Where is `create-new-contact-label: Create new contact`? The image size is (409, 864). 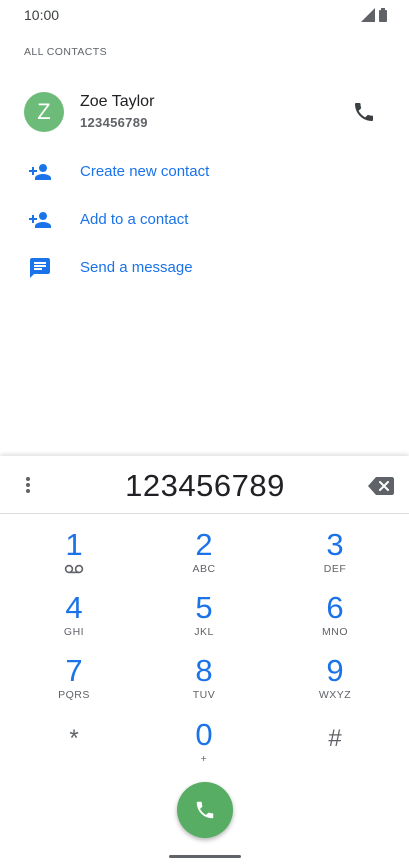
create-new-contact-label: Create new contact is located at coordinates (145, 171).